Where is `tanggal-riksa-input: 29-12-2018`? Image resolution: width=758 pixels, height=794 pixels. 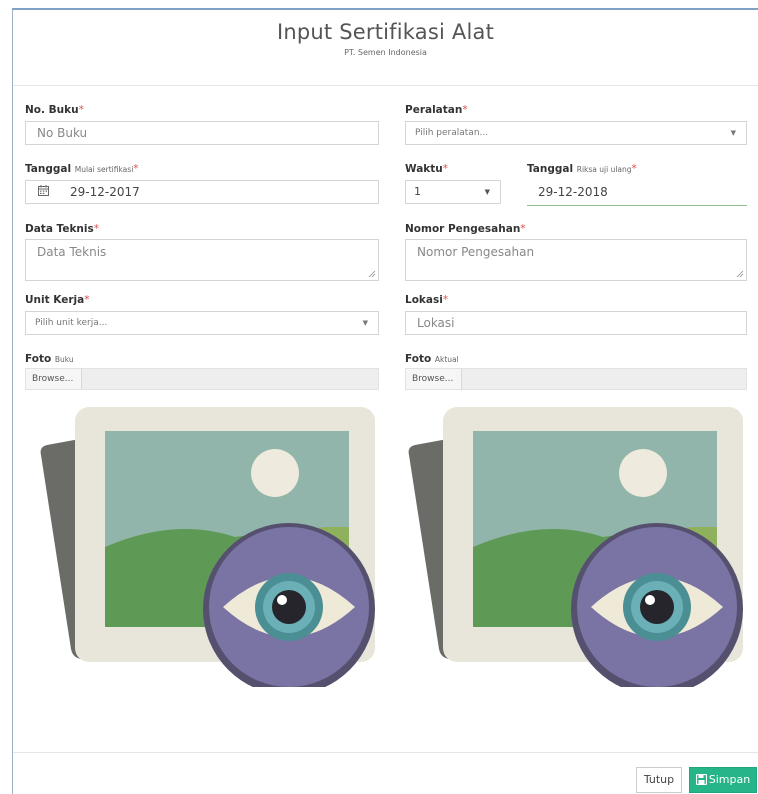
tanggal-riksa-input: 29-12-2018 is located at coordinates (637, 192).